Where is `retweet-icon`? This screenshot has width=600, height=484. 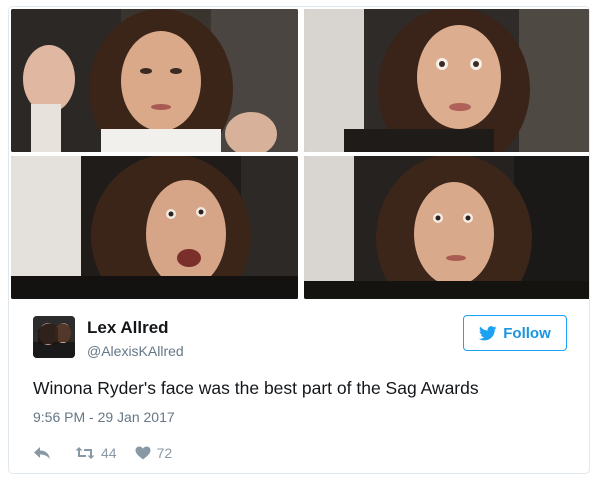
retweet-icon is located at coordinates (85, 453).